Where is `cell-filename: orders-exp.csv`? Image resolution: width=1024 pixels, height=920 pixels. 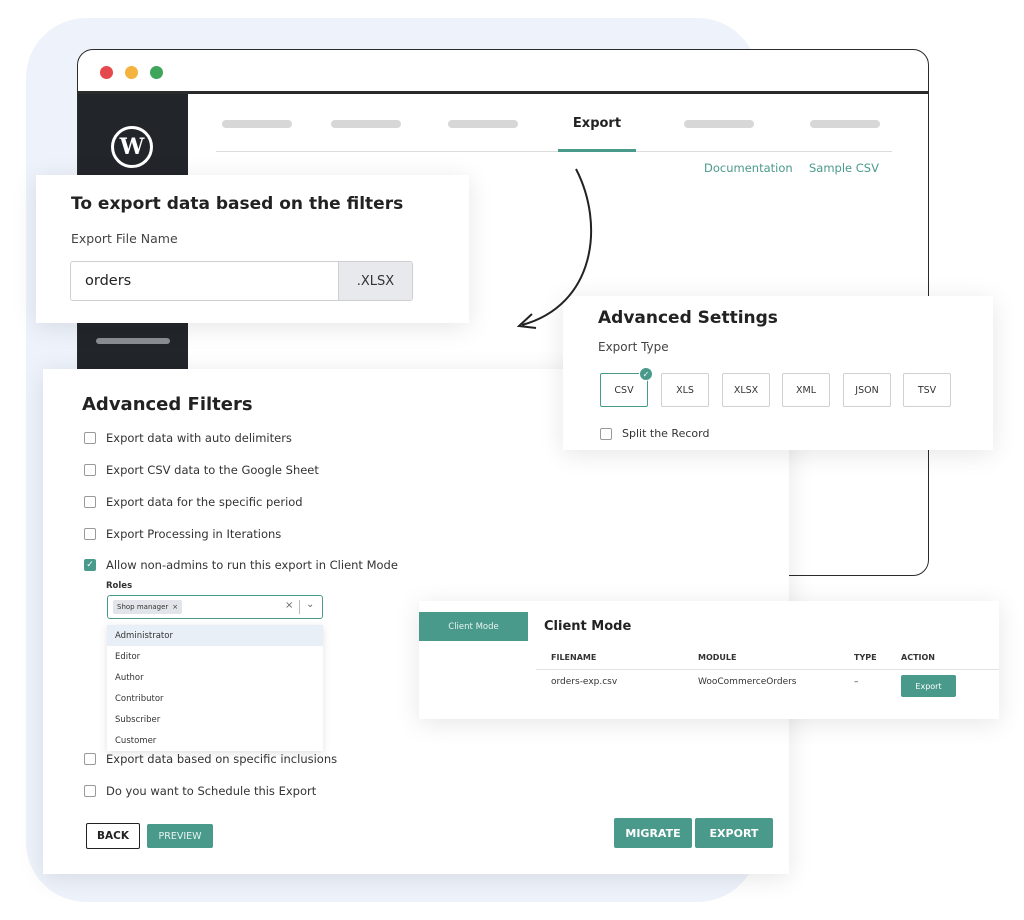
cell-filename: orders-exp.csv is located at coordinates (584, 682).